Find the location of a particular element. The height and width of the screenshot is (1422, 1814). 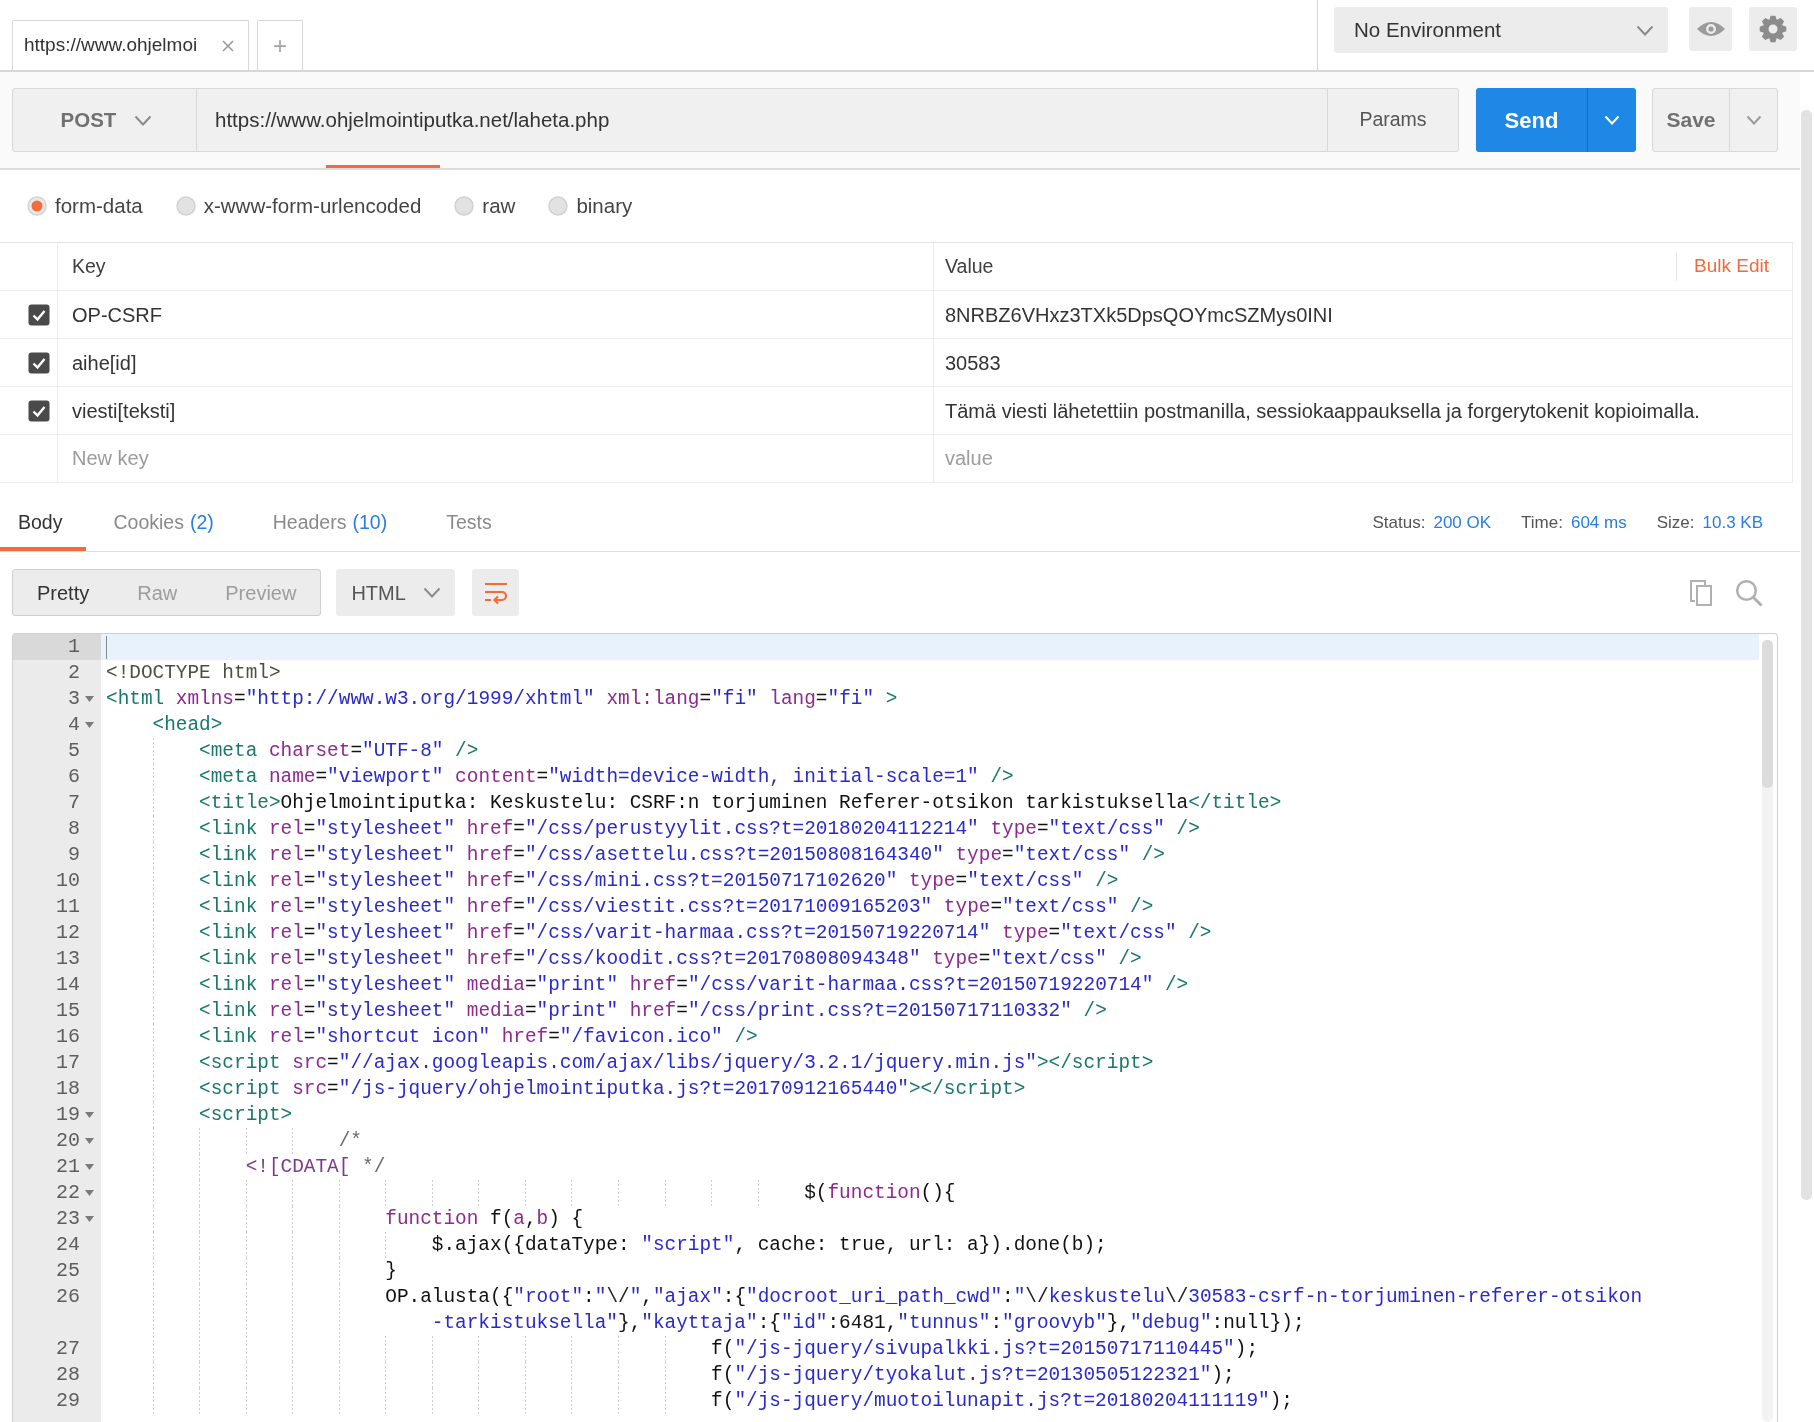

code-line: <link rel="stylesheet" href="/css/asettelu.css?t=20150808164340" type="text/css" /> is located at coordinates (682, 855).